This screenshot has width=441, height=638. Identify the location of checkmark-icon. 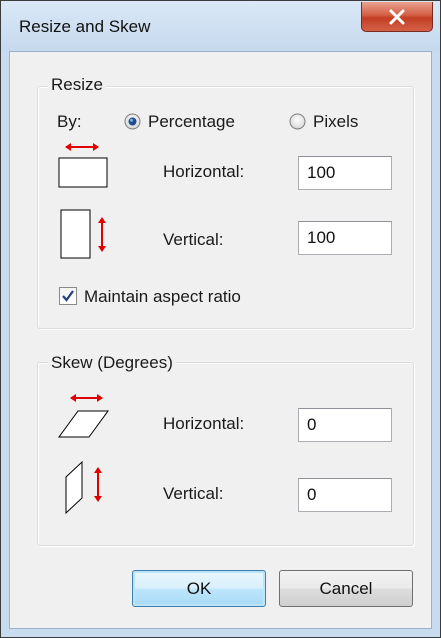
(68, 296).